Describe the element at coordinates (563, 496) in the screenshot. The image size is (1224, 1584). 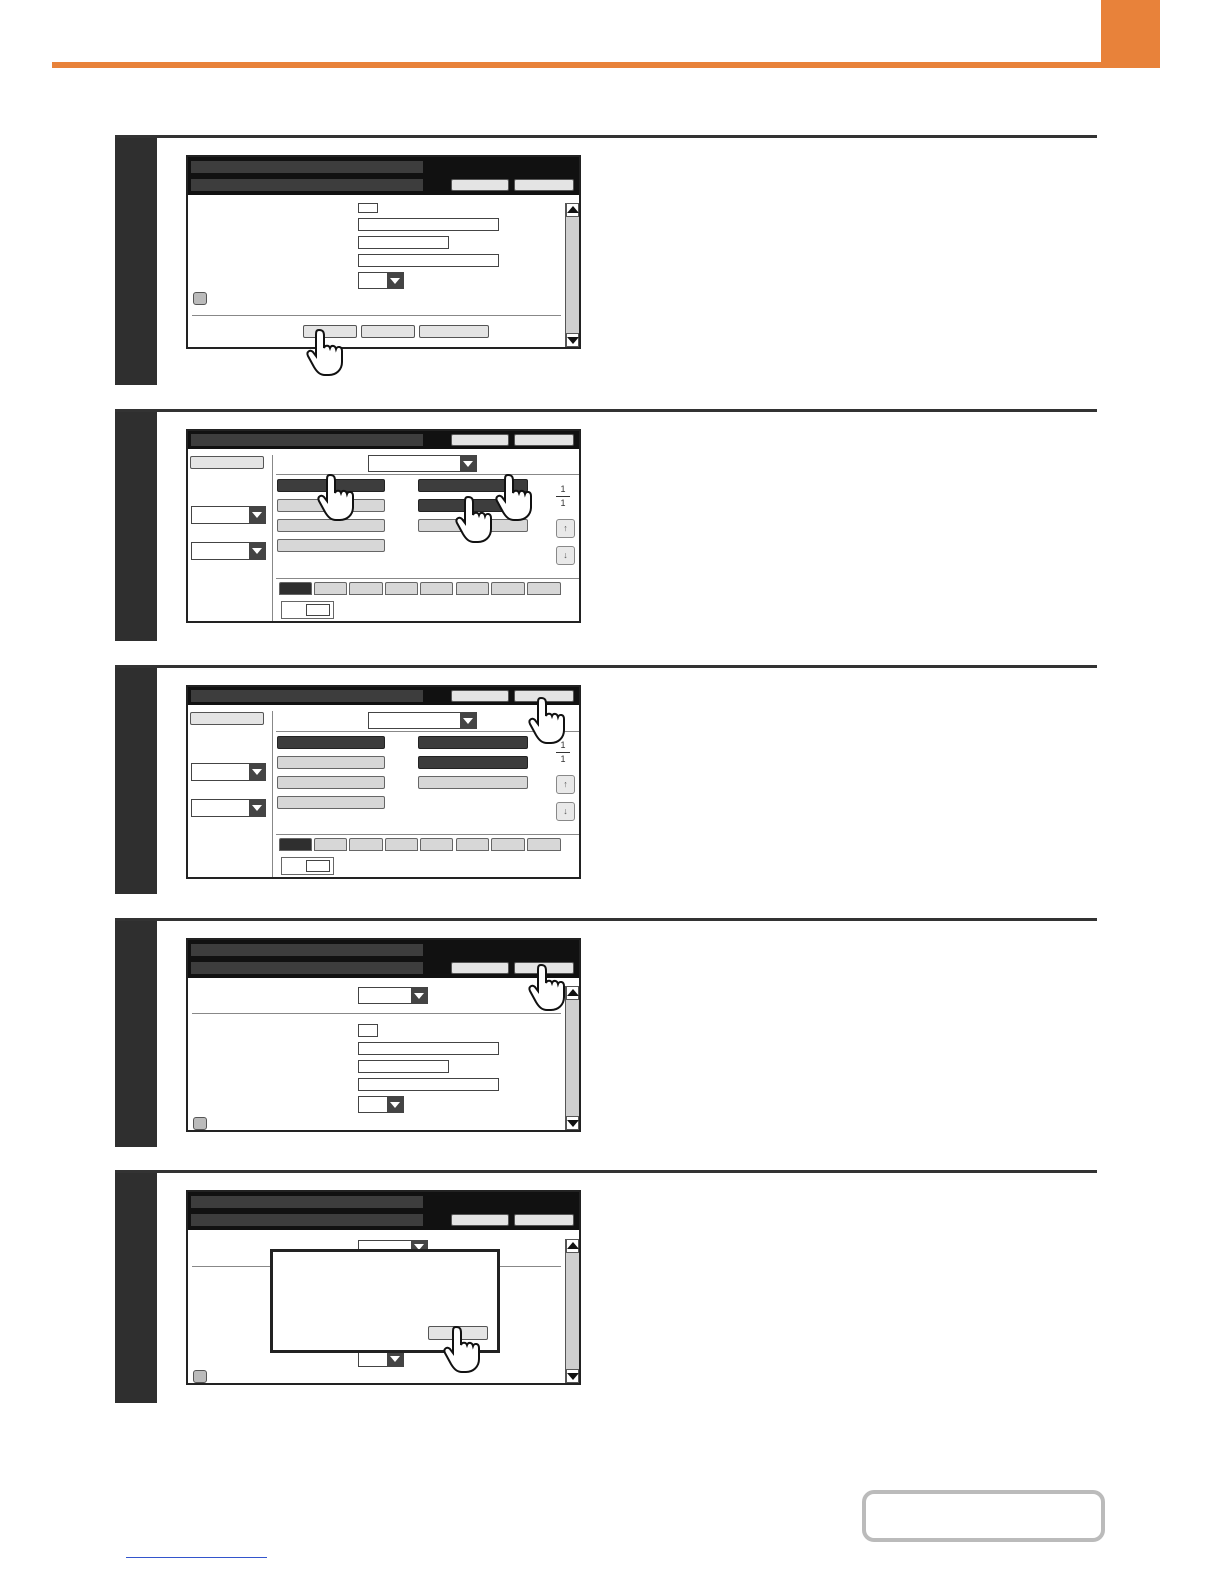
I see `page-separator` at that location.